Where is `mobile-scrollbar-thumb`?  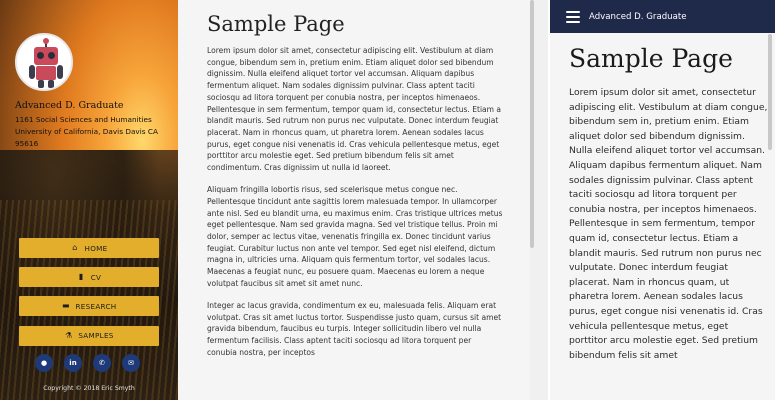 mobile-scrollbar-thumb is located at coordinates (770, 92).